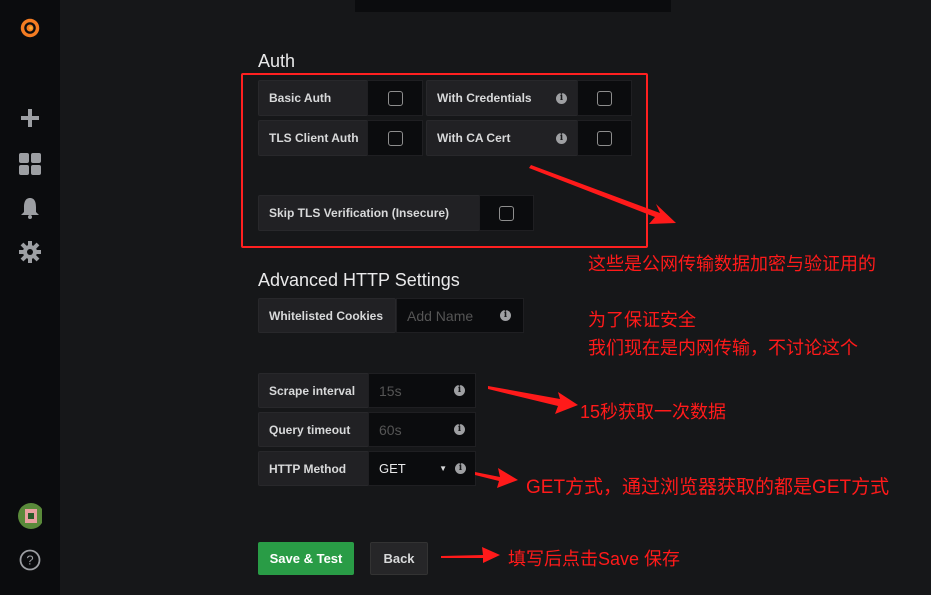  What do you see at coordinates (642, 320) in the screenshot?
I see `annotation-text: 为了保证安全` at bounding box center [642, 320].